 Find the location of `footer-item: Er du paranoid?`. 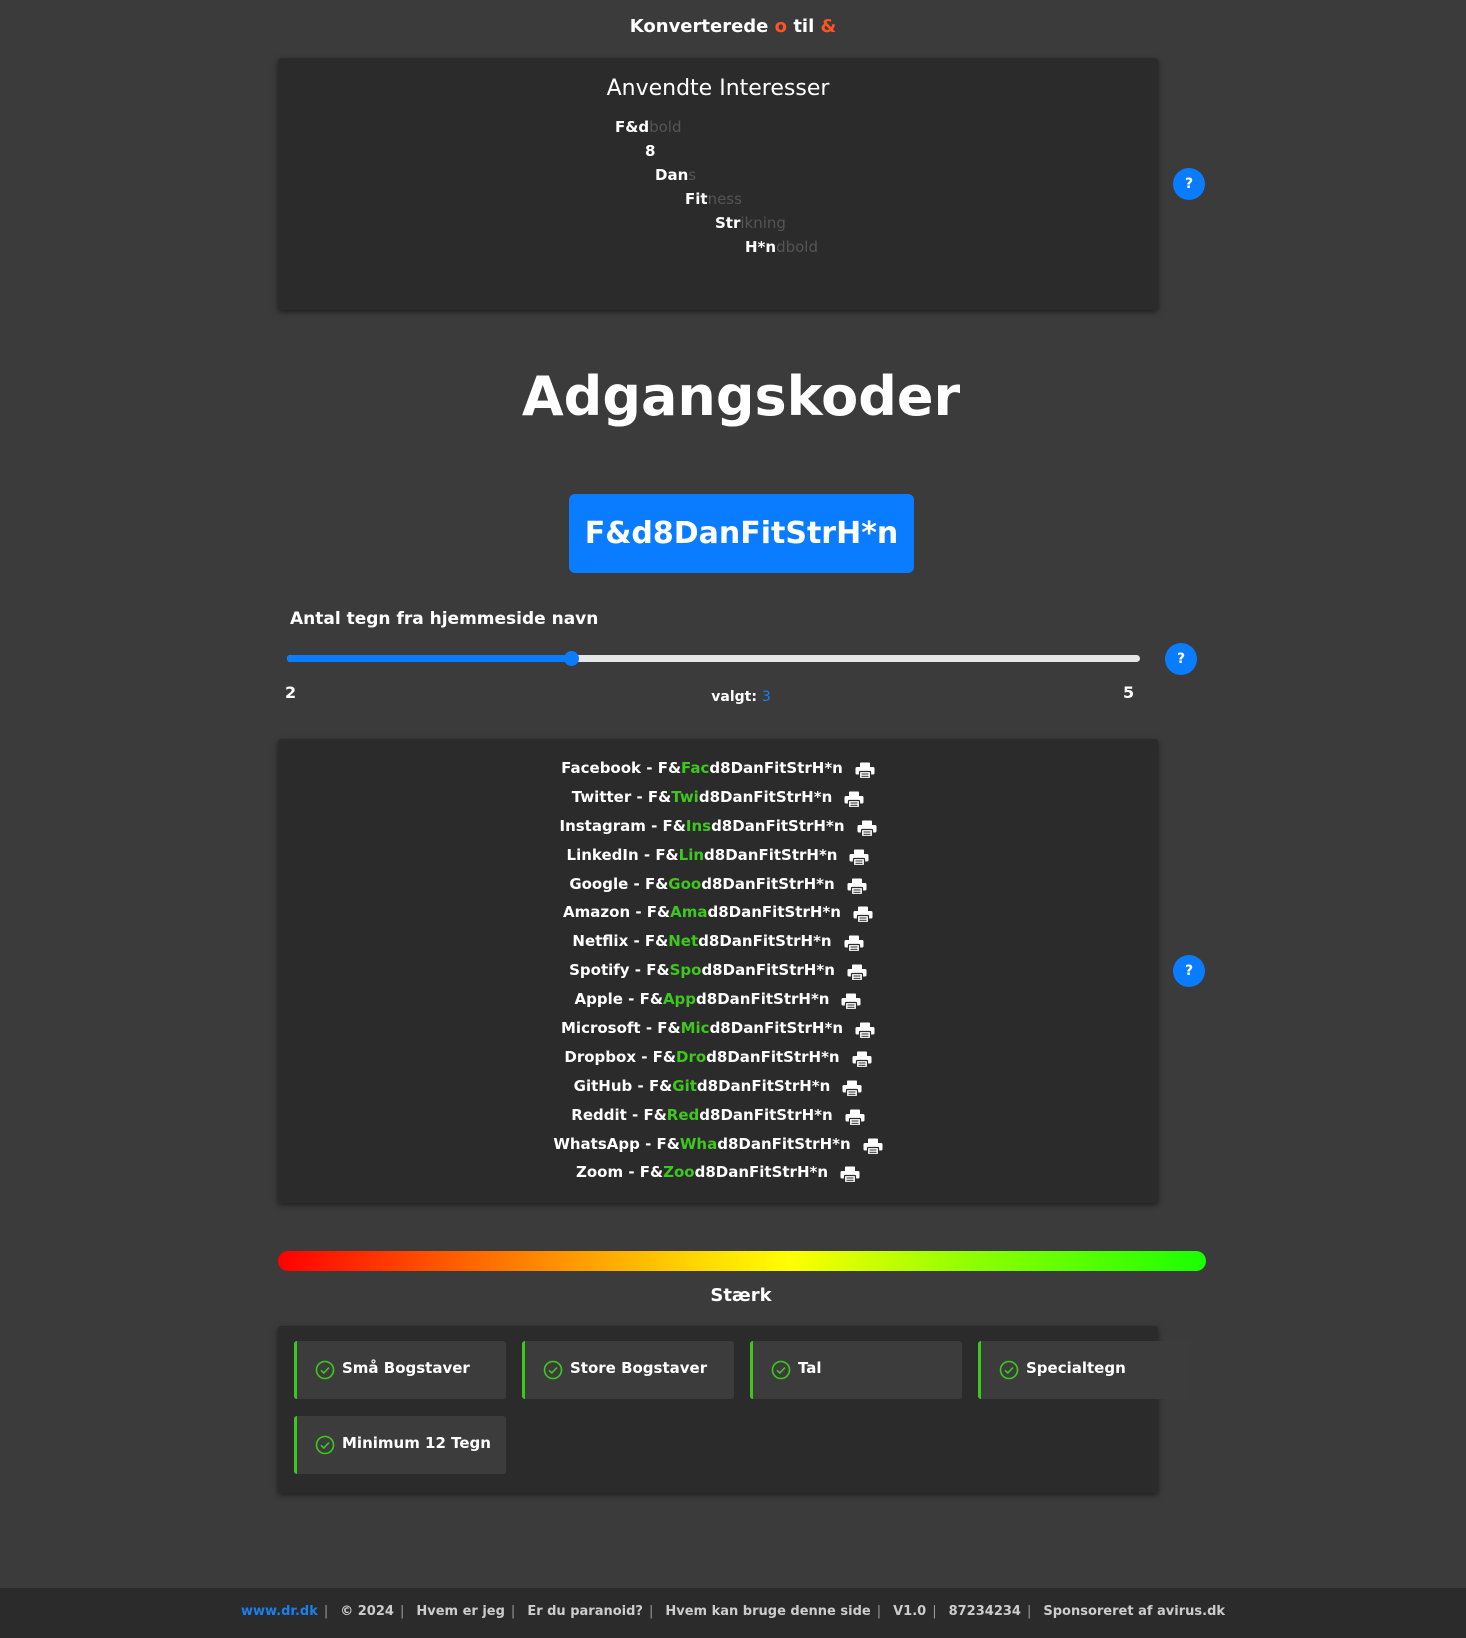

footer-item: Er du paranoid? is located at coordinates (585, 1611).